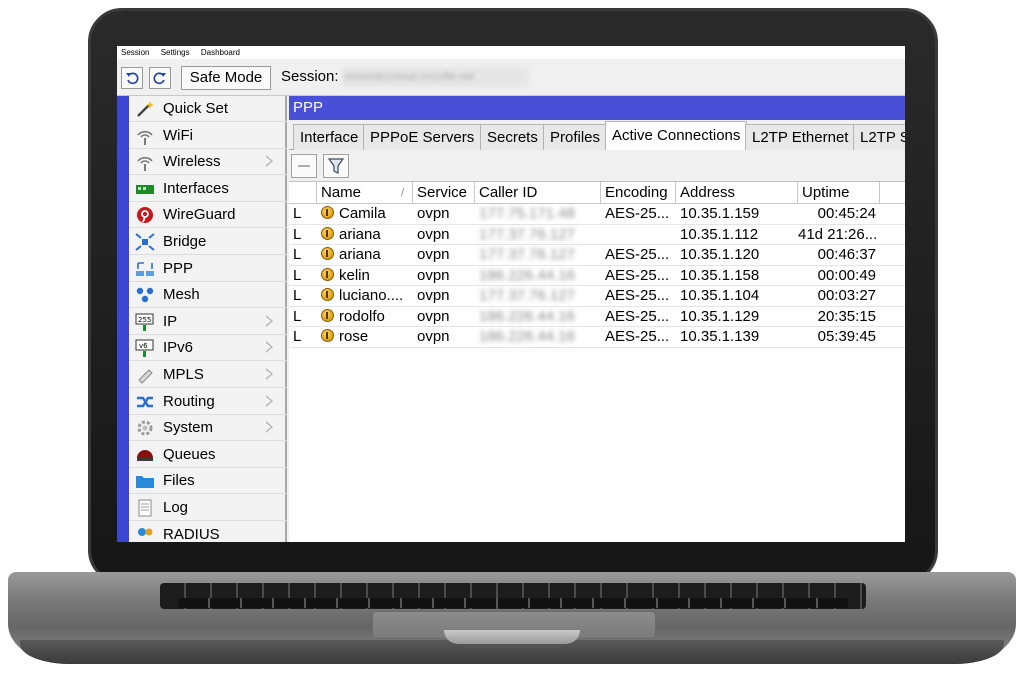 The width and height of the screenshot is (1024, 683). Describe the element at coordinates (304, 166) in the screenshot. I see `remove-button` at that location.